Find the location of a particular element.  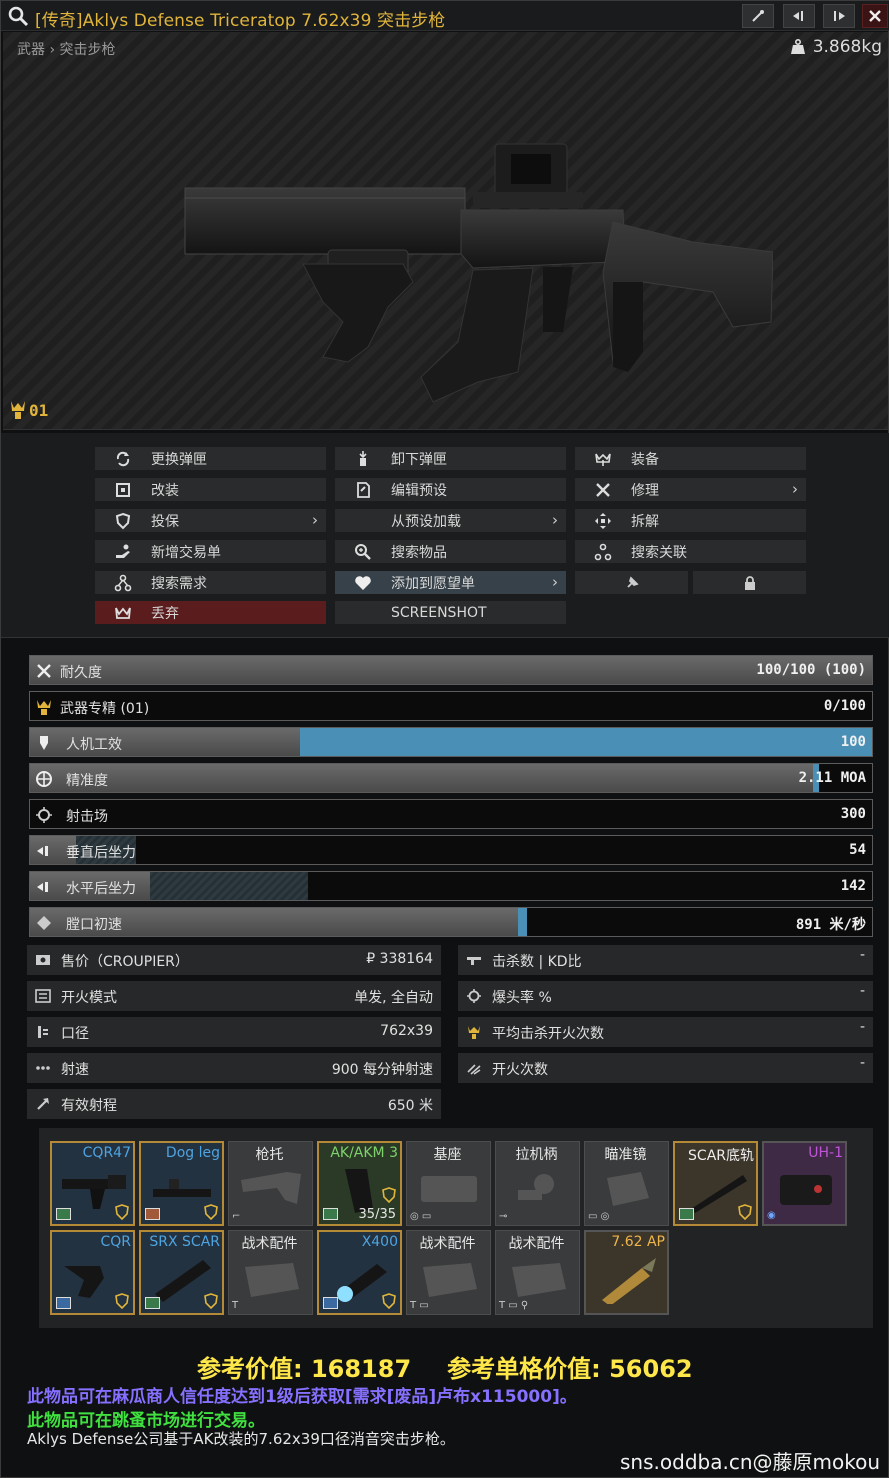

expand-right-button is located at coordinates (839, 16).